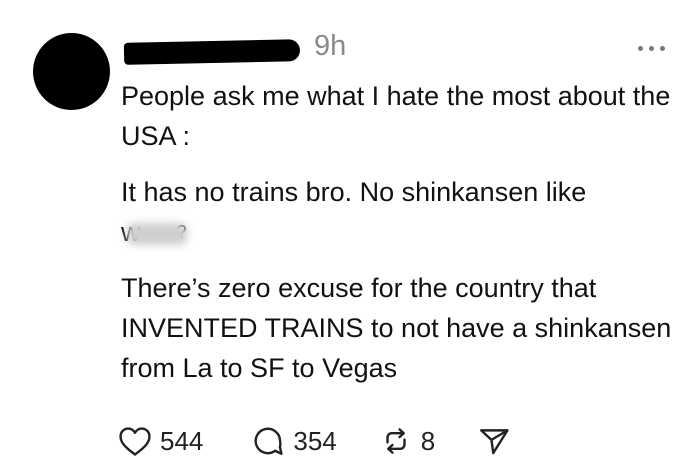 The image size is (700, 470). I want to click on post-paragraph-text: It has no trains bro. No shinkansen like, so click(354, 192).